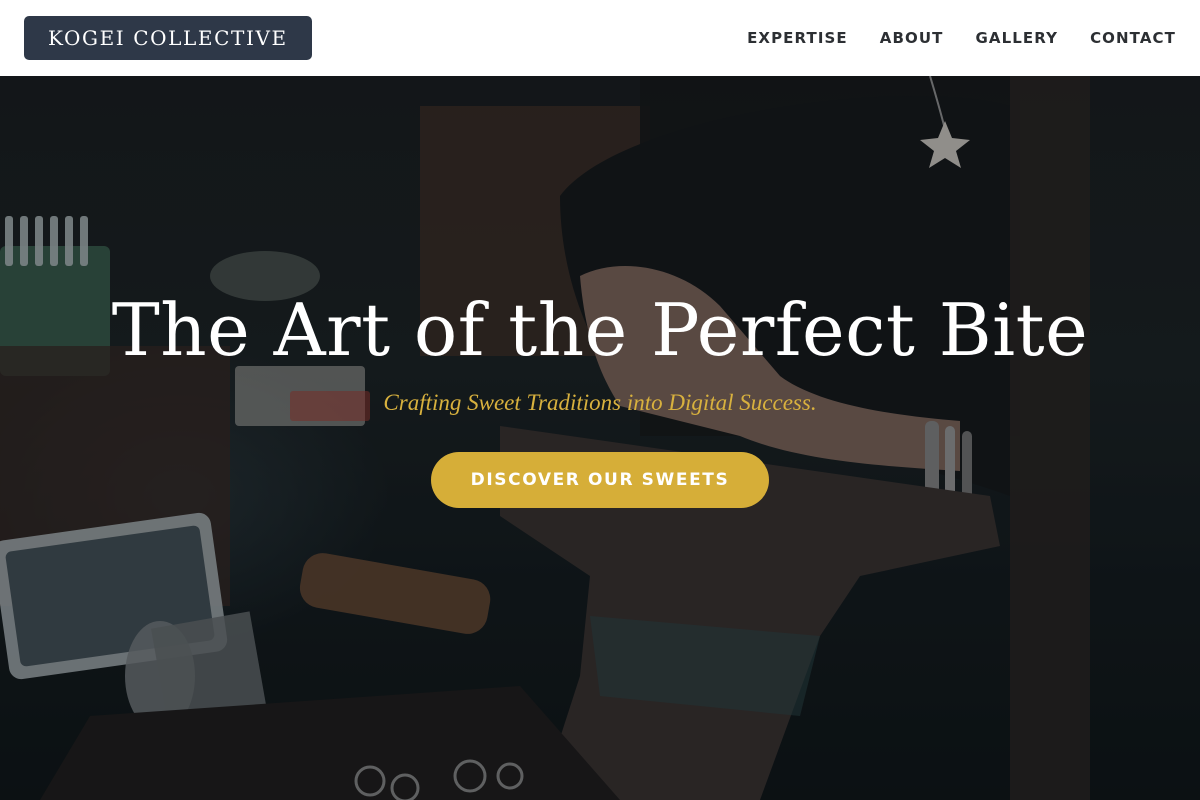 The height and width of the screenshot is (800, 1200). What do you see at coordinates (1133, 38) in the screenshot?
I see `nav-link-contact: CONTACT` at bounding box center [1133, 38].